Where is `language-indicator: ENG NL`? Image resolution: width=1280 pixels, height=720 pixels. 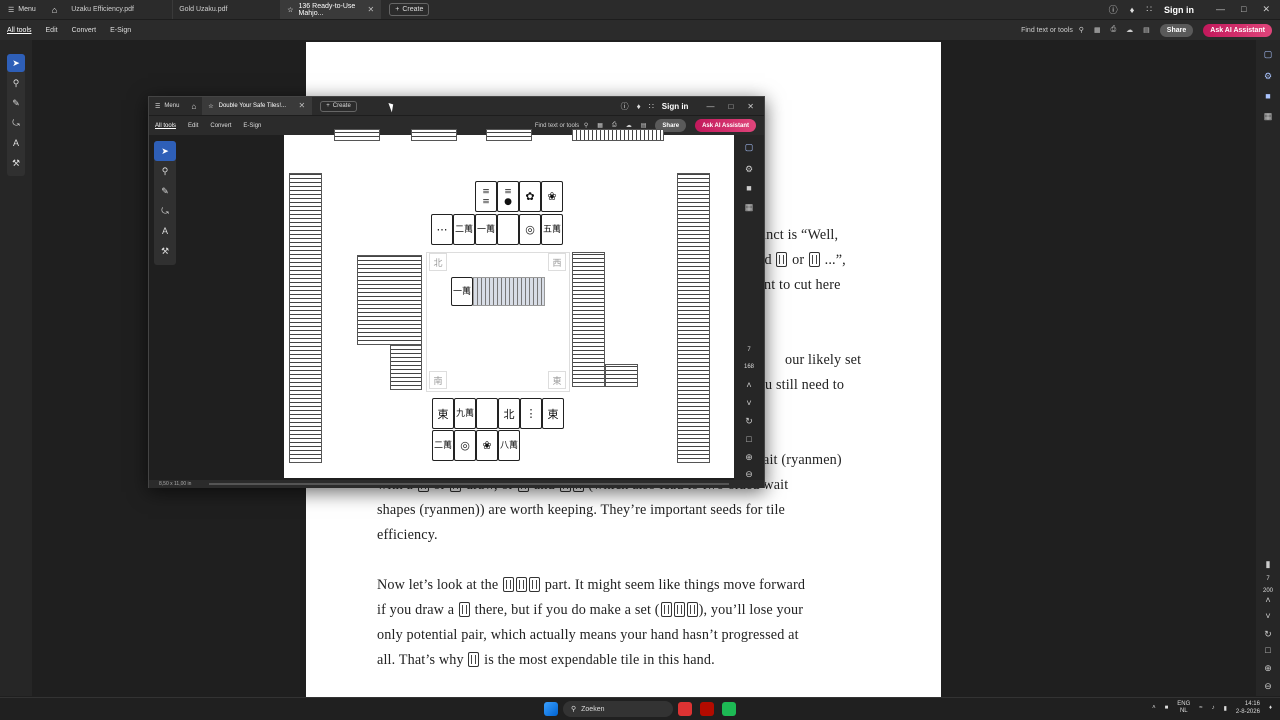
language-indicator: ENG NL is located at coordinates (1183, 708).